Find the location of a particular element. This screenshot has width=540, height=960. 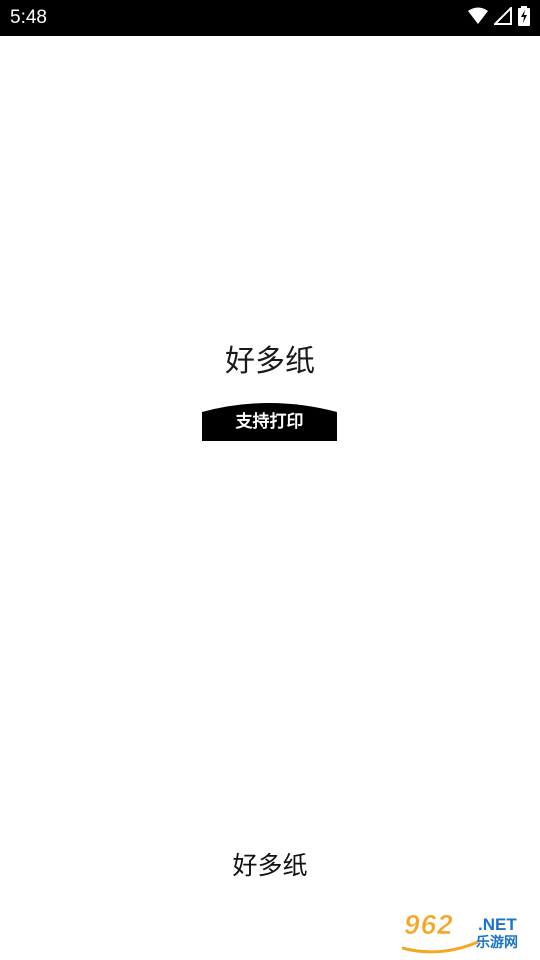

status-icons is located at coordinates (499, 17).